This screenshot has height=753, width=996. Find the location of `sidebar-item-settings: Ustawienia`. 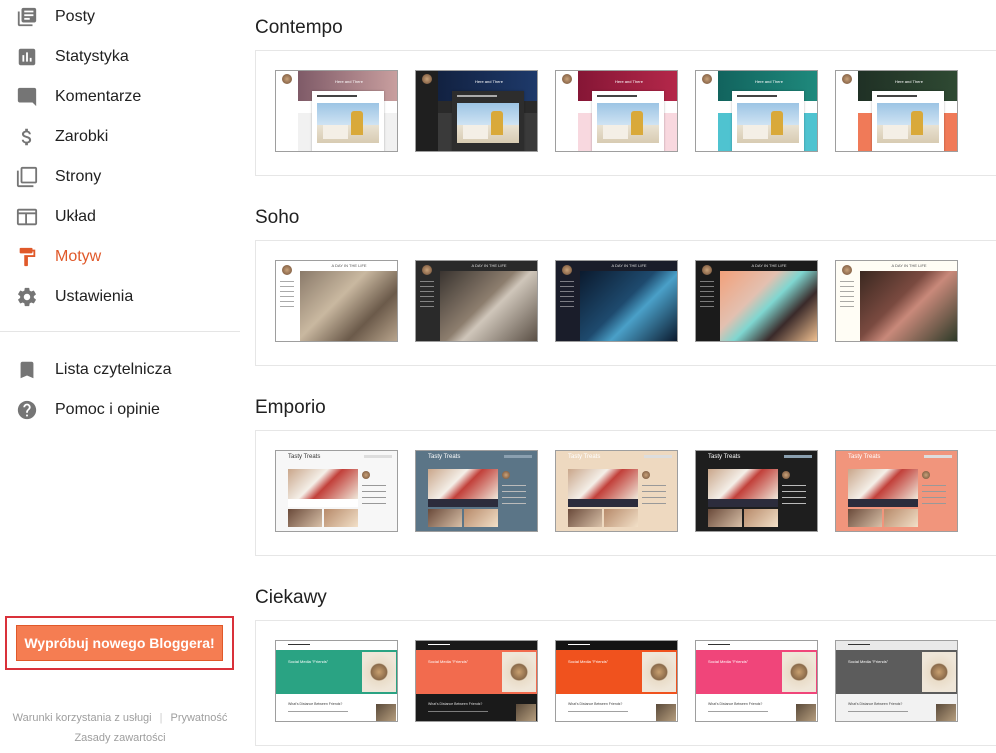

sidebar-item-settings: Ustawienia is located at coordinates (120, 297).